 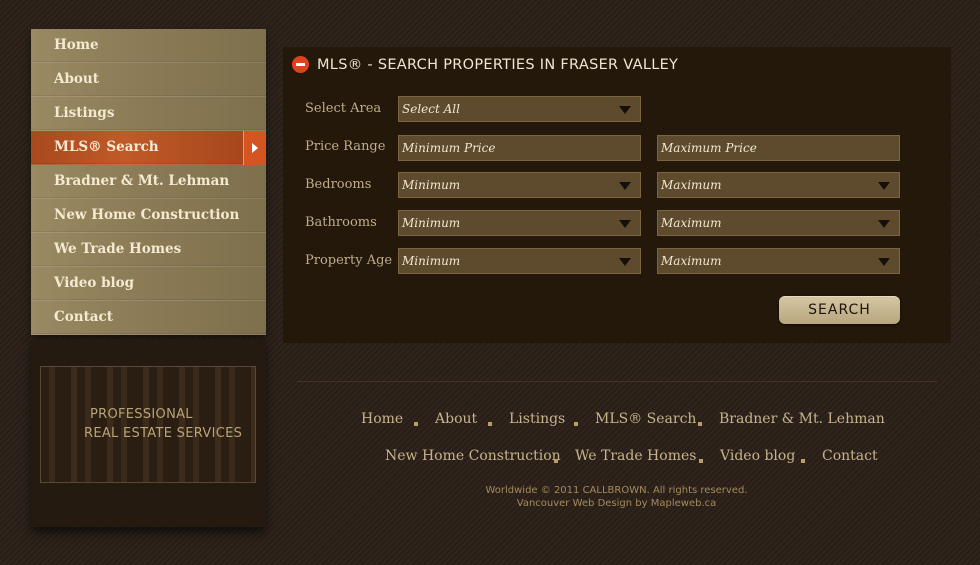 I want to click on sidebar-item-about: About, so click(x=148, y=80).